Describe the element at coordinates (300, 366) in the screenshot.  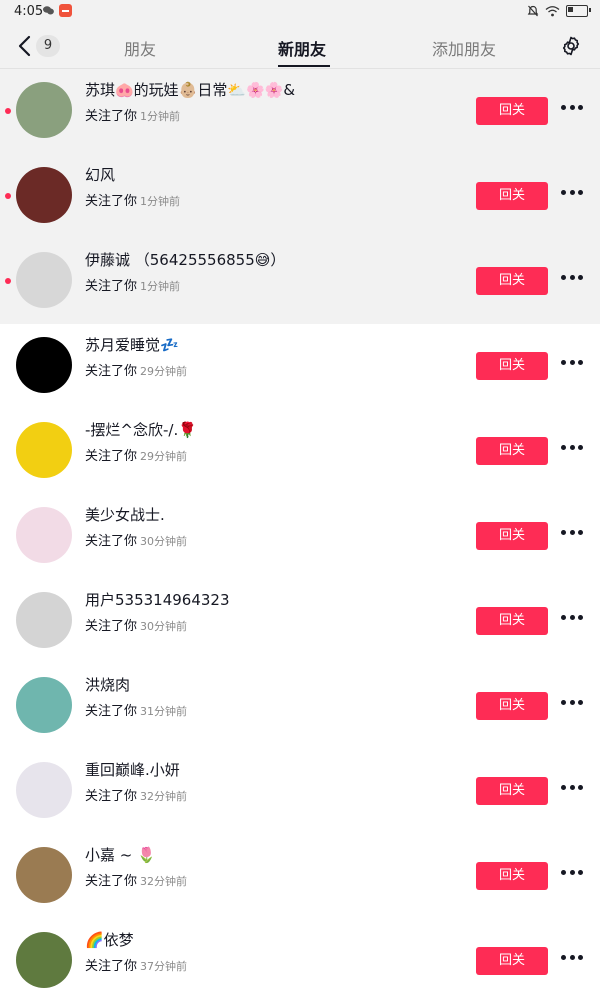
I see `list-item: 苏月爱睡觉💤 关注了你 29分钟前 回关` at that location.